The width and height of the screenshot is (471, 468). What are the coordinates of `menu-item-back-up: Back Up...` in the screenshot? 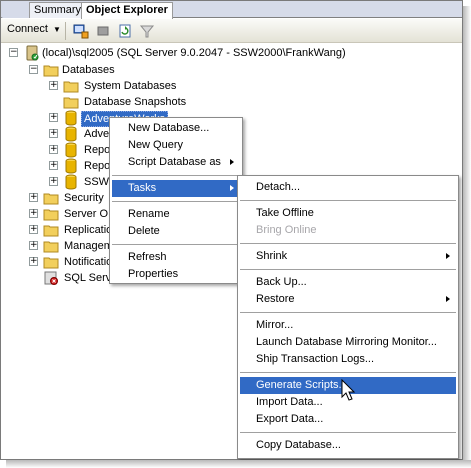 It's located at (348, 282).